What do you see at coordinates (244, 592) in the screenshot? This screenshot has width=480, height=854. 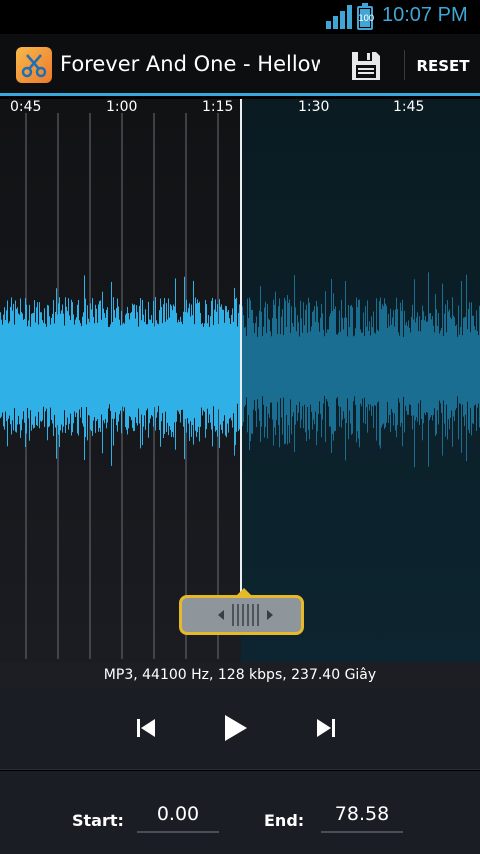 I see `handle-pointer-icon` at bounding box center [244, 592].